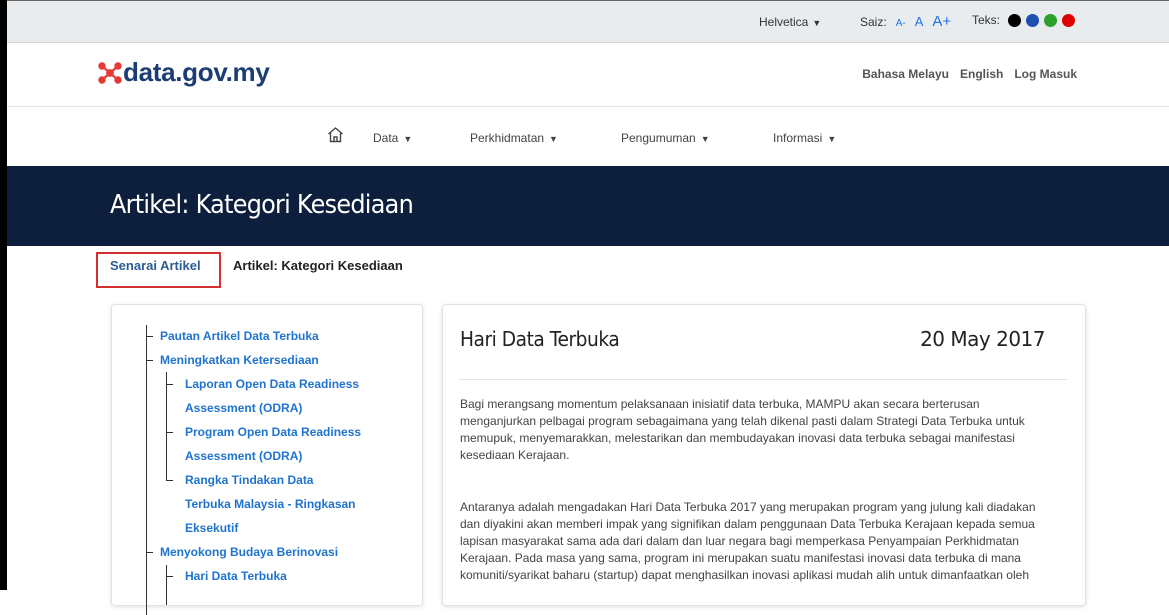 This screenshot has width=1169, height=615. Describe the element at coordinates (249, 480) in the screenshot. I see `tree-item-rangka-tindakan: Rangka Tindakan Data` at that location.